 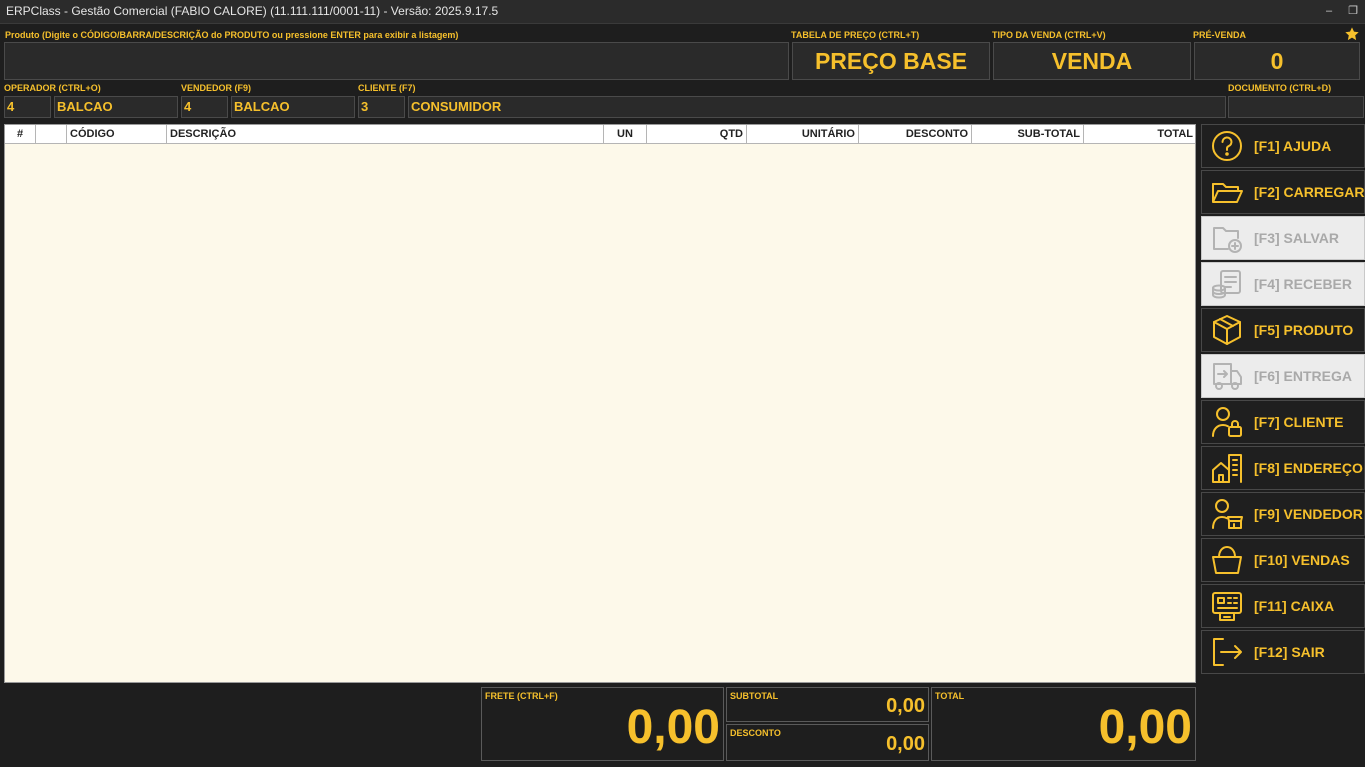 What do you see at coordinates (1303, 284) in the screenshot?
I see `receive-button-label: [F4] RECEBER` at bounding box center [1303, 284].